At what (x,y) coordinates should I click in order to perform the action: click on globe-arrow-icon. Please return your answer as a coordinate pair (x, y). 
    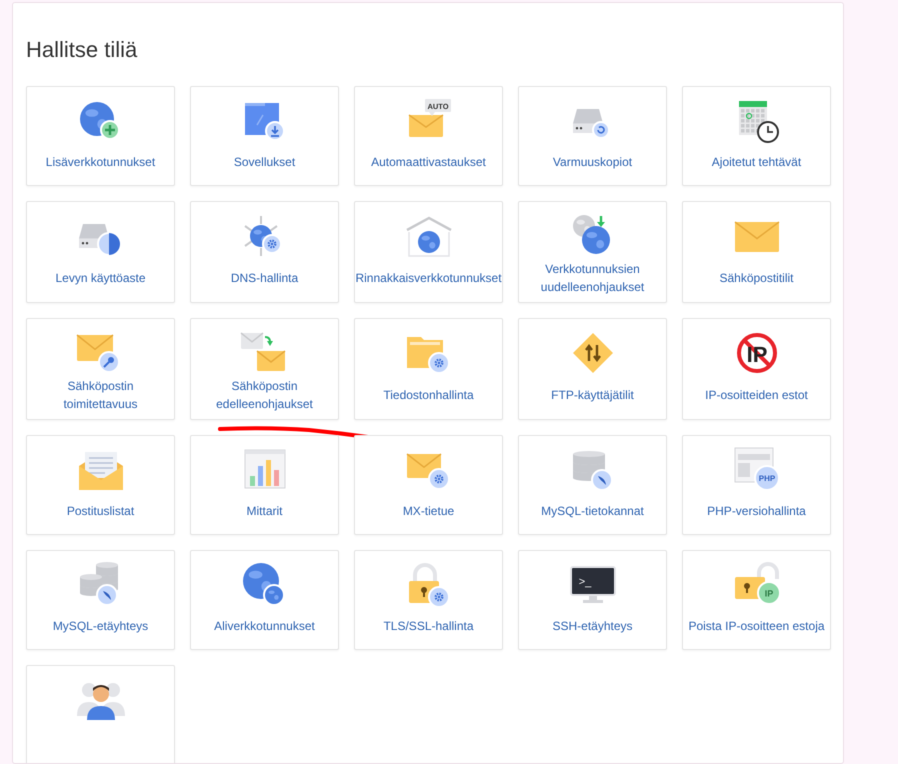
    Looking at the image, I should click on (591, 234).